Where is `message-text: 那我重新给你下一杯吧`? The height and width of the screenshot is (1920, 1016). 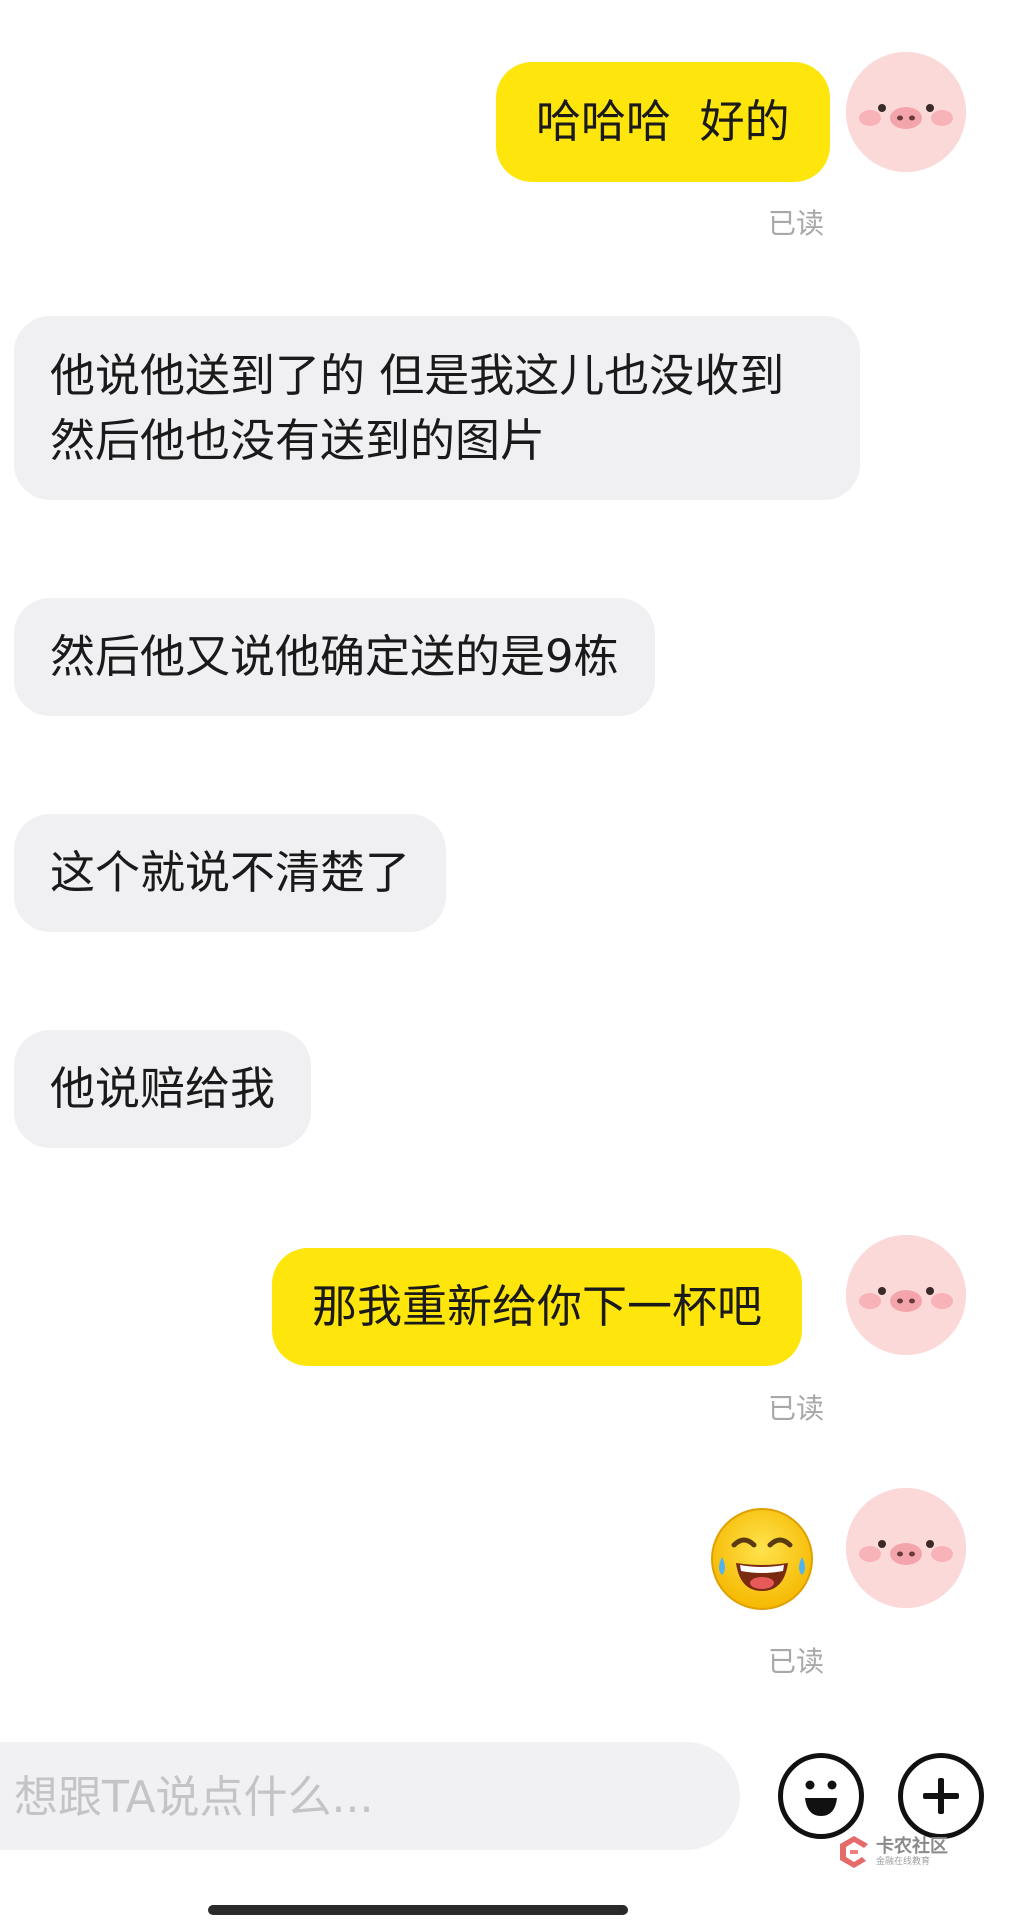
message-text: 那我重新给你下一杯吧 is located at coordinates (537, 1306).